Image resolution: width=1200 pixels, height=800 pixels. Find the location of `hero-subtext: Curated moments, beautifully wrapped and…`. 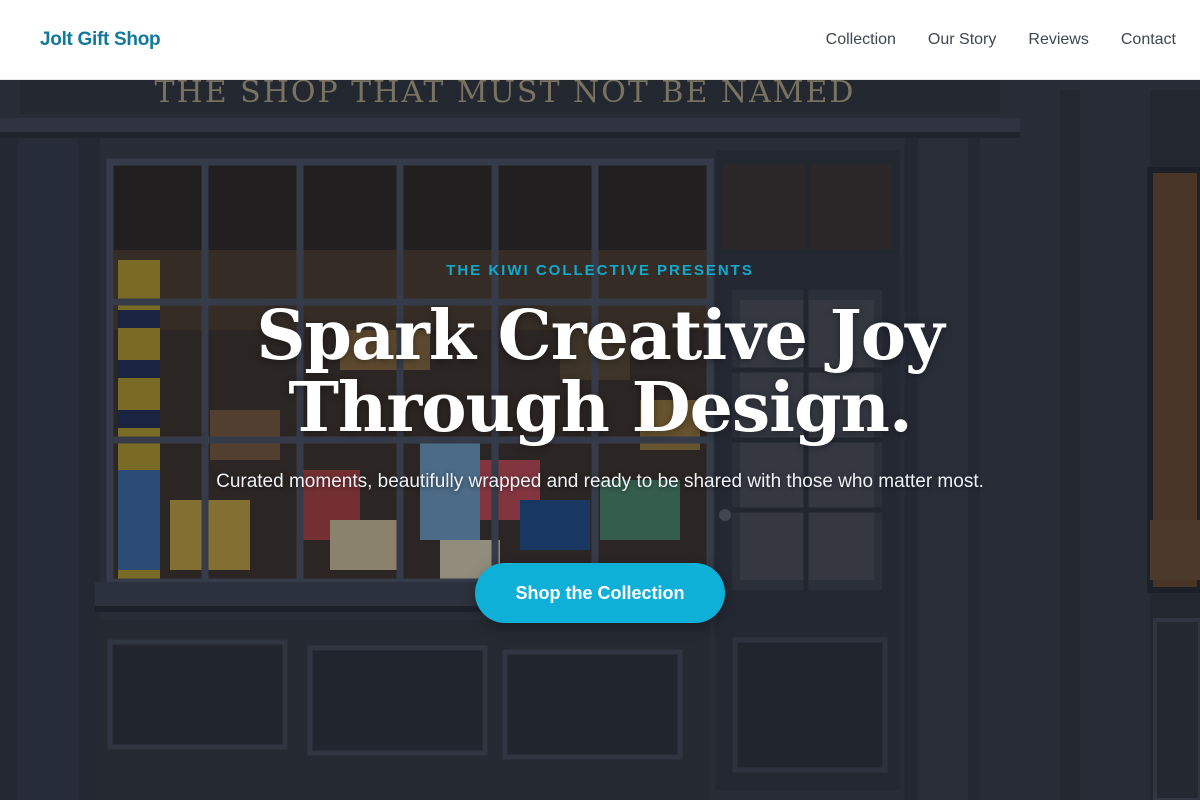

hero-subtext: Curated moments, beautifully wrapped and… is located at coordinates (600, 481).